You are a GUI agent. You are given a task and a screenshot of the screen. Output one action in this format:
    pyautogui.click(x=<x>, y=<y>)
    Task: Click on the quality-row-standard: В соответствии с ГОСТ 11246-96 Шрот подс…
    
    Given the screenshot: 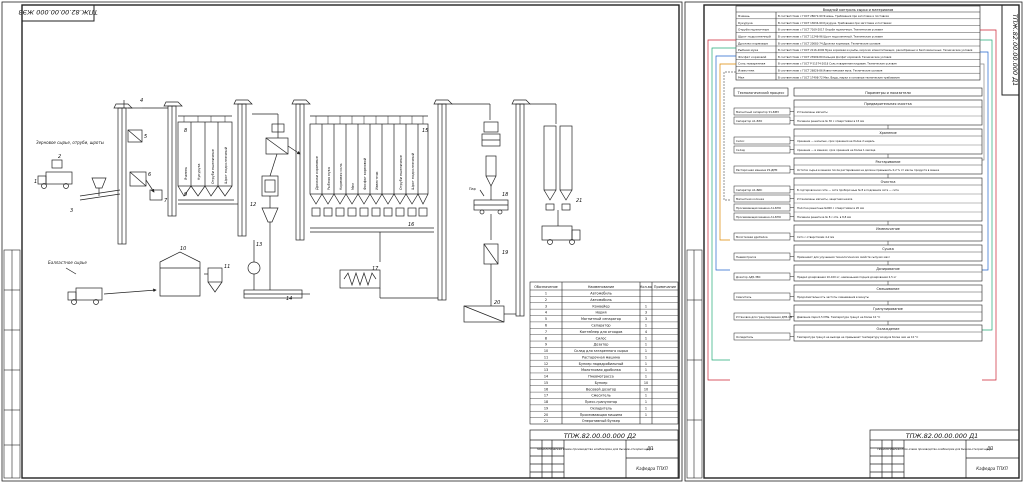 What is the action you would take?
    pyautogui.click(x=830, y=37)
    